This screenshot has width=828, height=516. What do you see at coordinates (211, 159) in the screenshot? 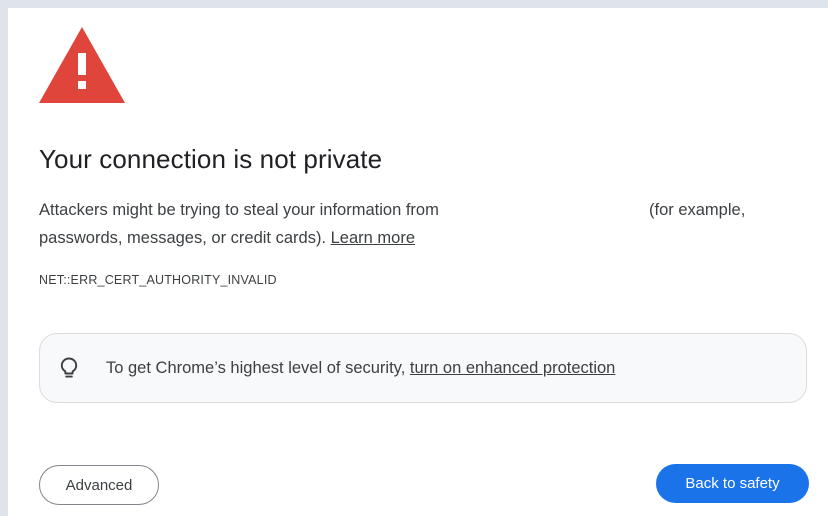
I see `page-title: Your connection is not private` at bounding box center [211, 159].